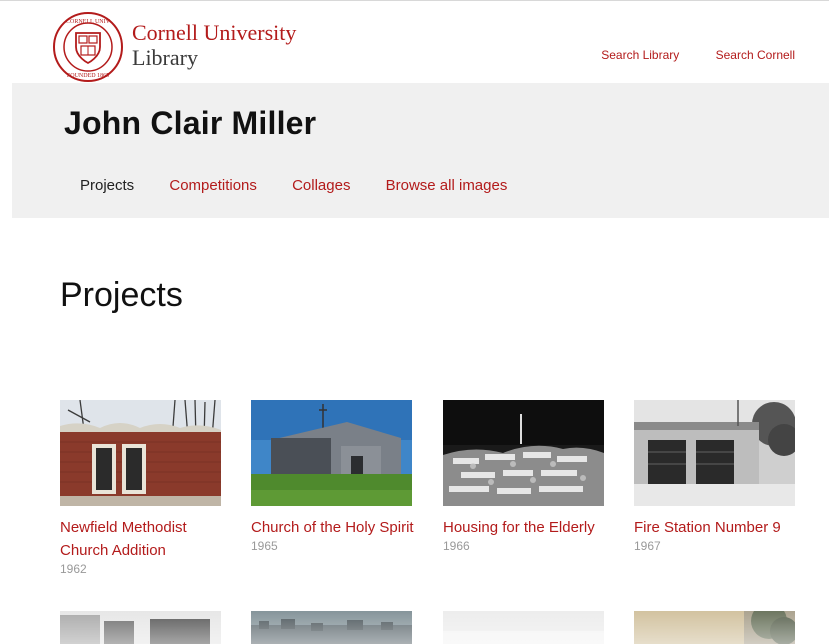 This screenshot has width=829, height=644. I want to click on cornell-seal-icon: CORNELL UNIV FOUNDED 1865, so click(88, 47).